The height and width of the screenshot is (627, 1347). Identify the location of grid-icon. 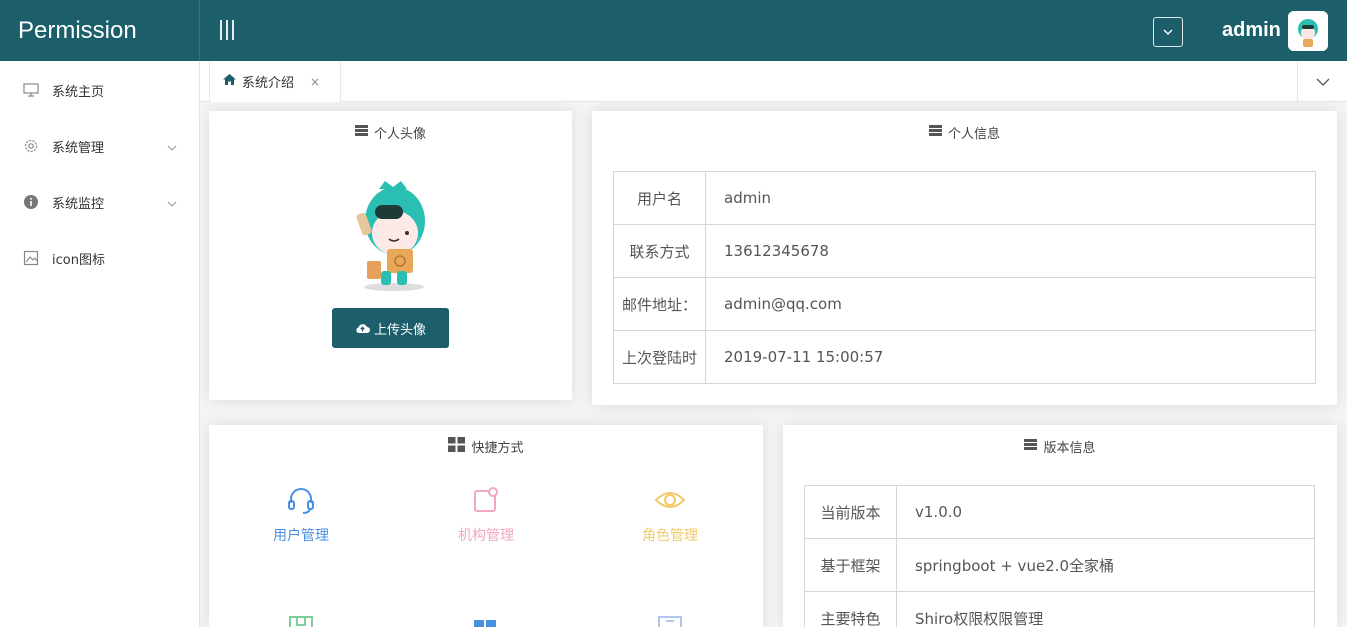
(457, 446).